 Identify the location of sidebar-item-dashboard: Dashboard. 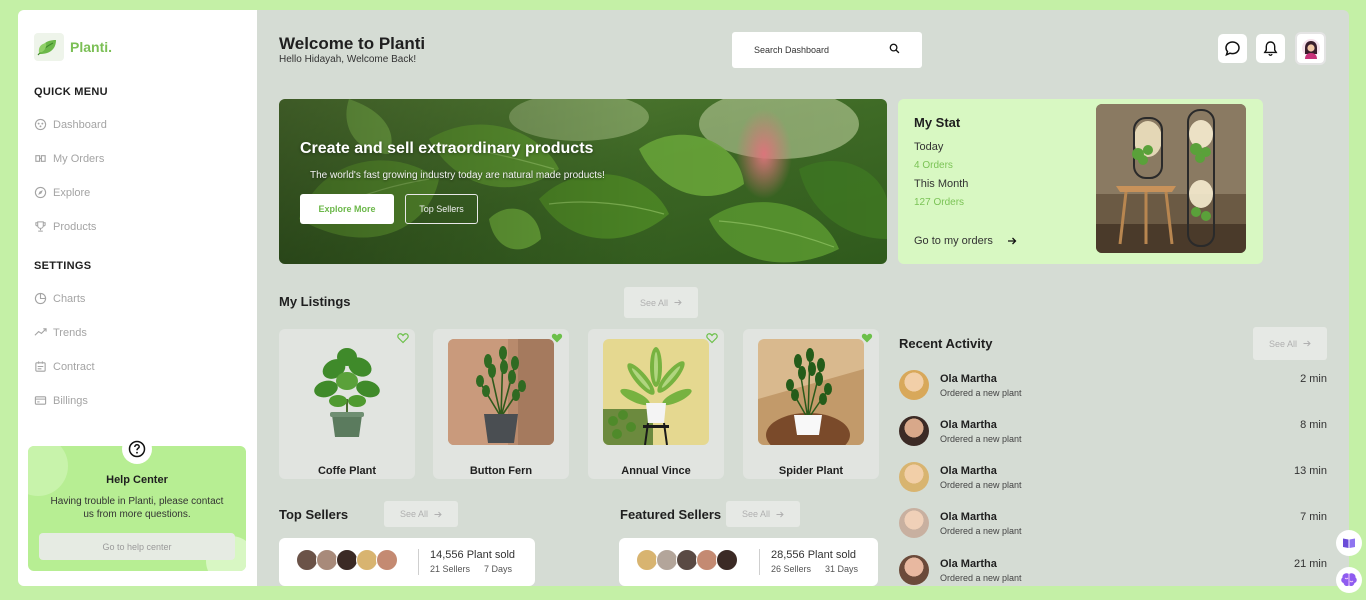
(70, 124).